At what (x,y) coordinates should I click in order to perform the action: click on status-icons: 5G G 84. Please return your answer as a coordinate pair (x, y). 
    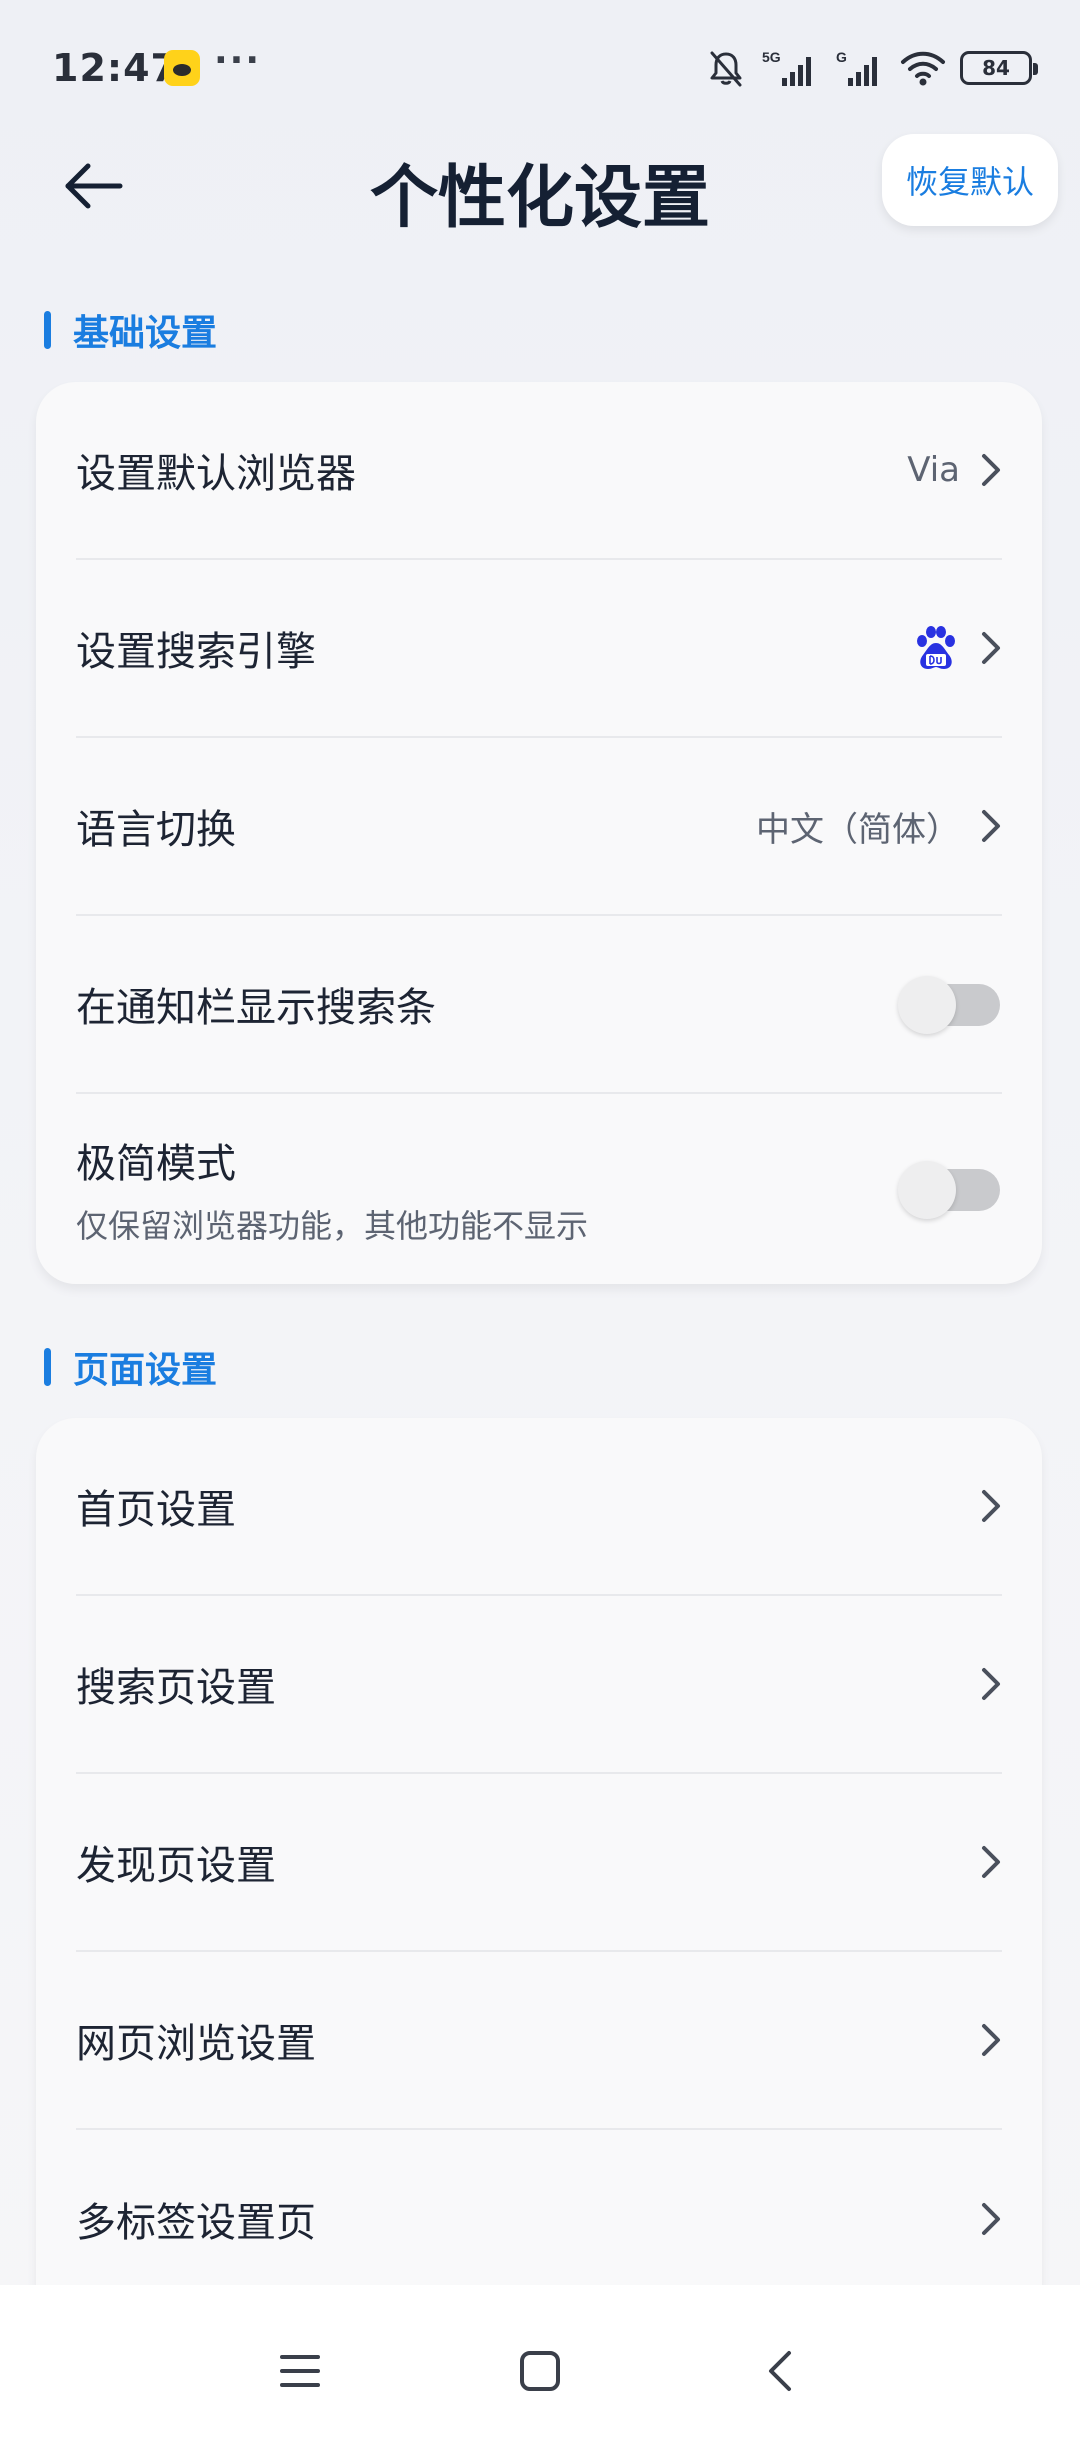
    Looking at the image, I should click on (872, 68).